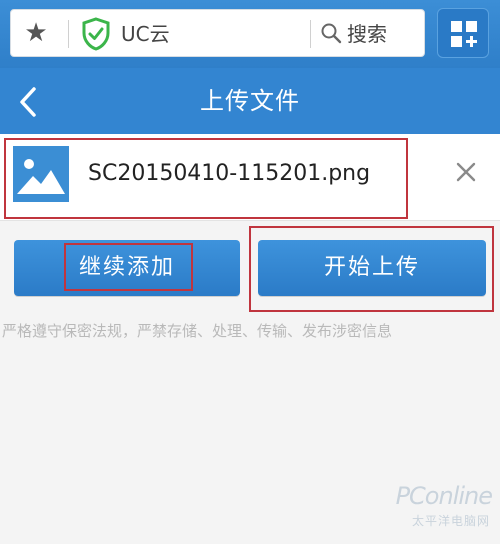 The width and height of the screenshot is (500, 544). I want to click on apps-button, so click(463, 33).